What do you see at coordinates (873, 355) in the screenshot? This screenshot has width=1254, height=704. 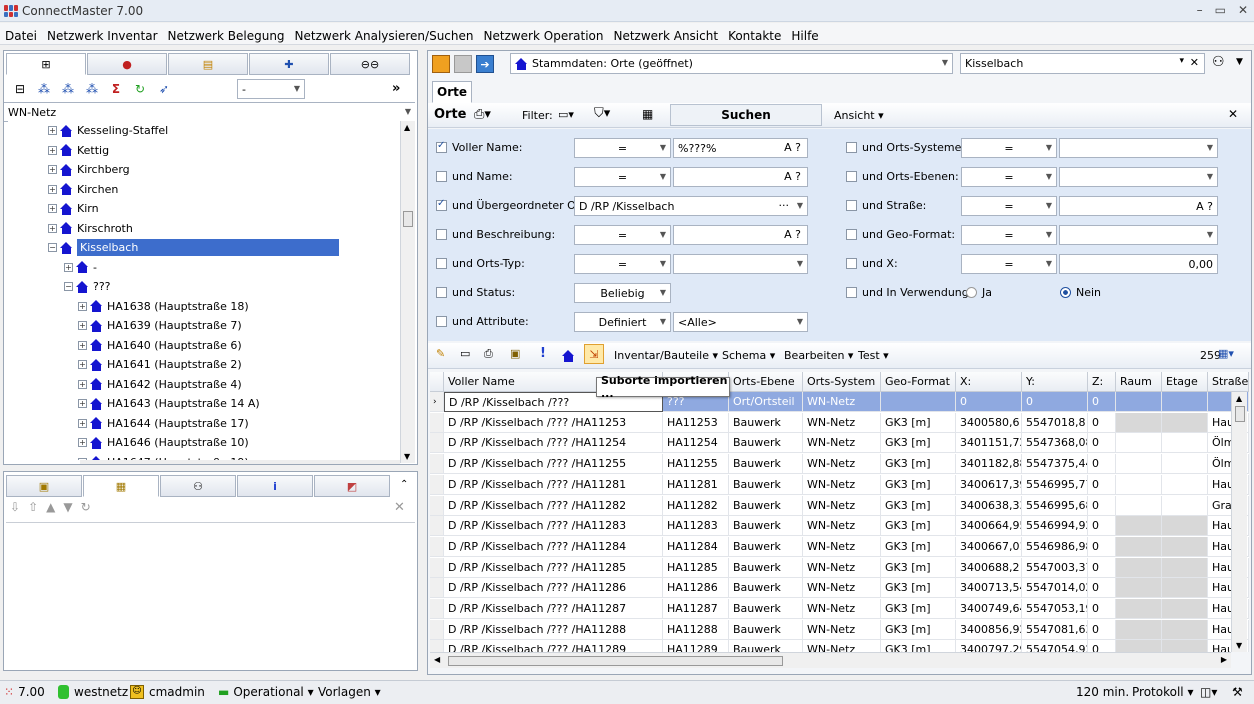 I see `test-menu: Test ▾` at bounding box center [873, 355].